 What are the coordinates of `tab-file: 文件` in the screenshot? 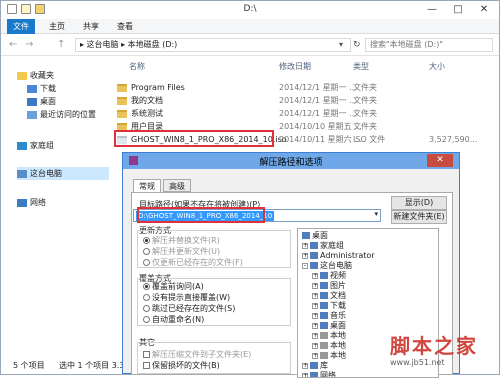 It's located at (21, 26).